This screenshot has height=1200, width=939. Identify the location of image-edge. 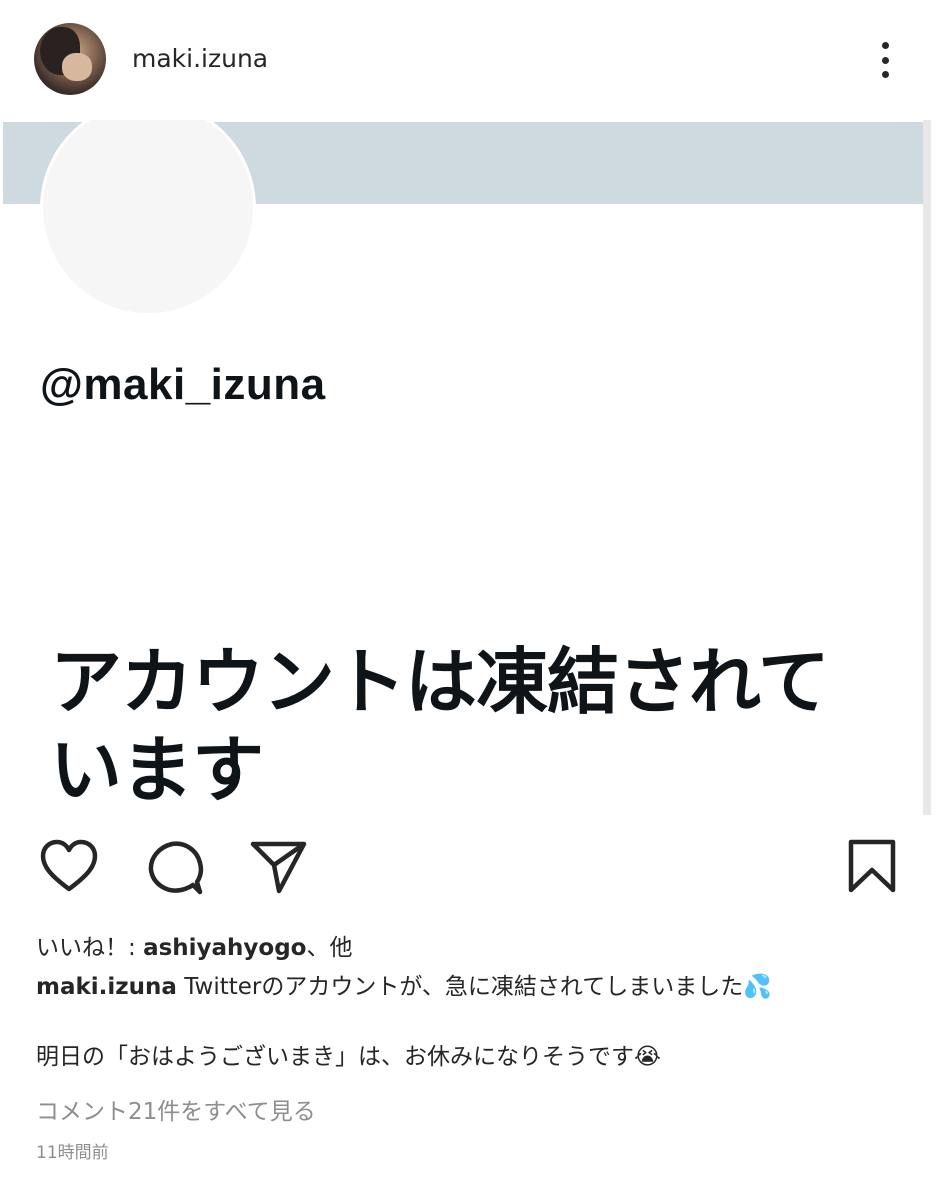
(927, 467).